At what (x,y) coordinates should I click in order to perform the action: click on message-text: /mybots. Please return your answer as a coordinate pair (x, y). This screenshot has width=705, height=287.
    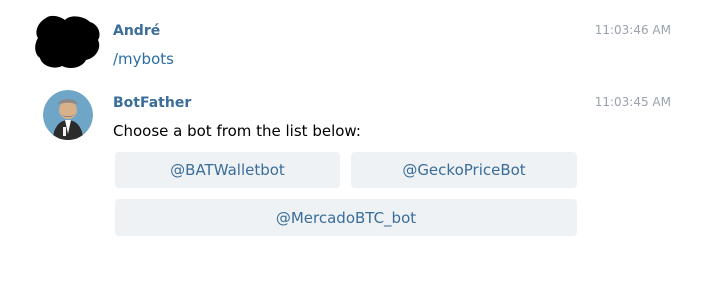
    Looking at the image, I should click on (143, 59).